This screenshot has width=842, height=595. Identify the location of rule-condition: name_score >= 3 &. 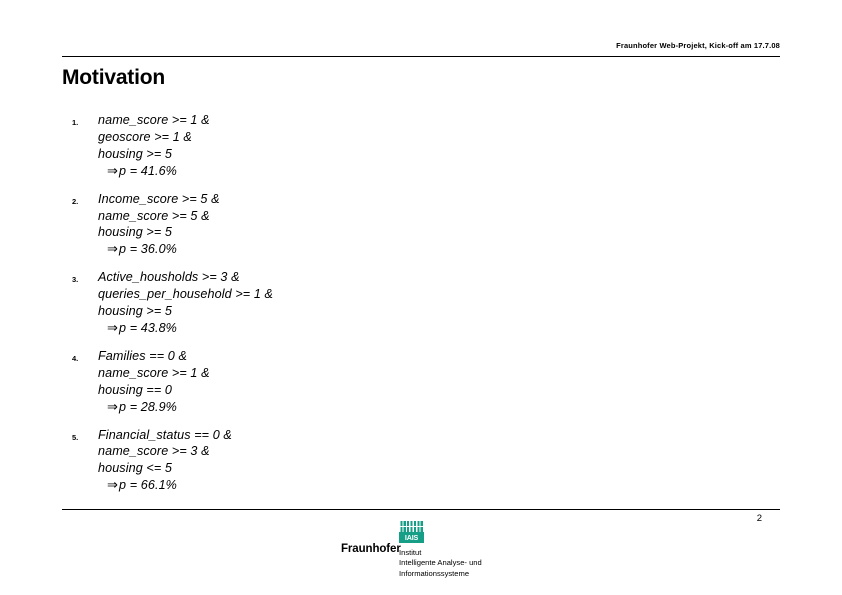
(154, 451).